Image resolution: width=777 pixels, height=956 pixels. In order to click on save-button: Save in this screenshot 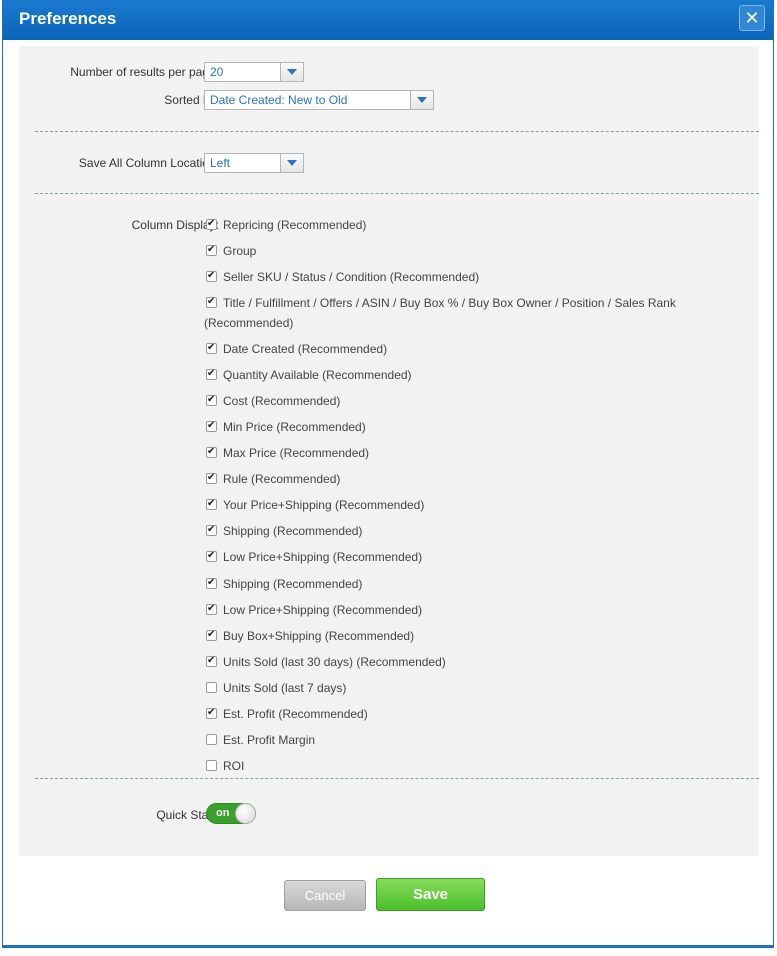, I will do `click(430, 894)`.